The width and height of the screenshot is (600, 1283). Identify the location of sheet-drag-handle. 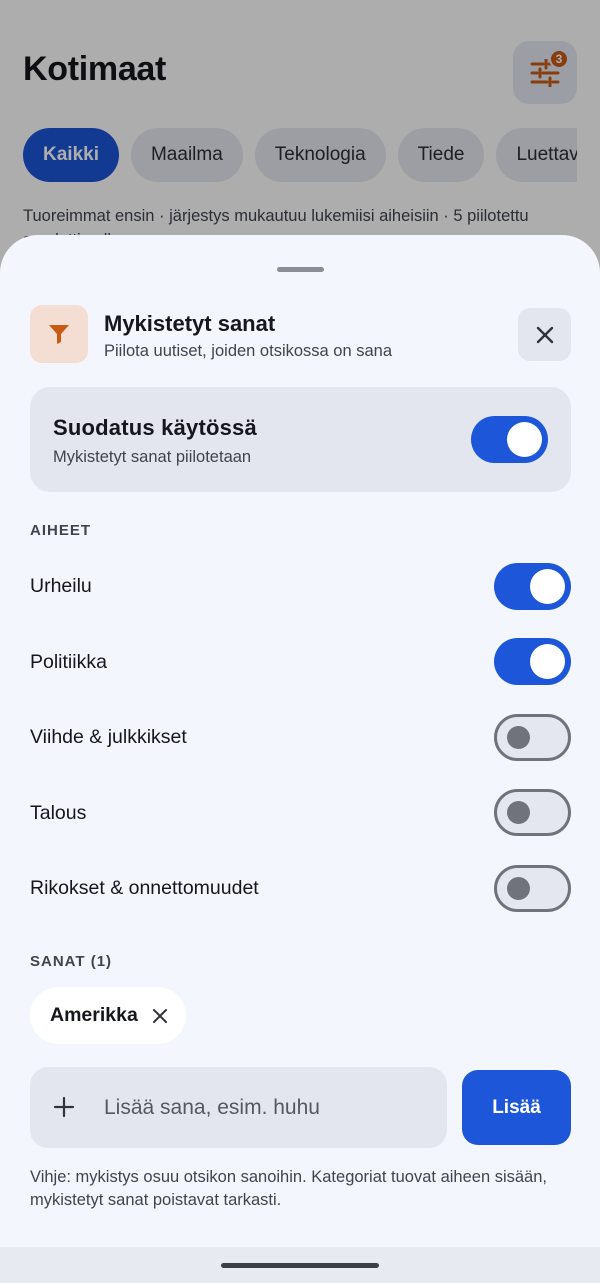
(300, 269).